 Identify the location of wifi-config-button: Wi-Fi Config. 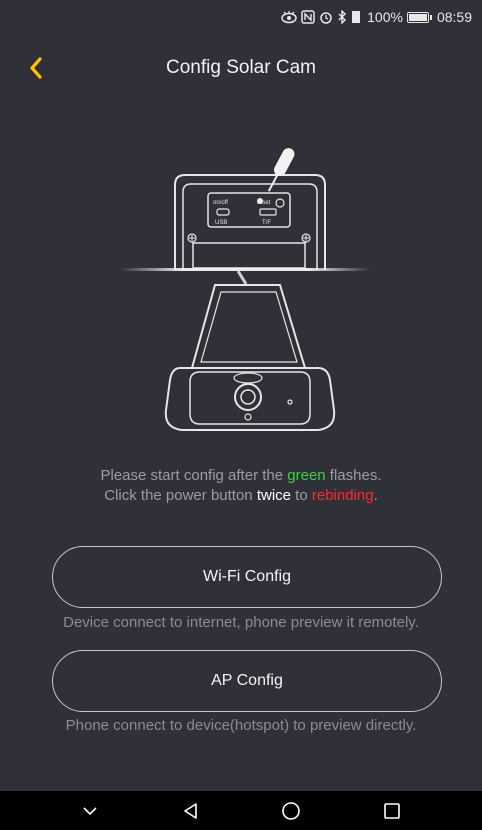
(247, 577).